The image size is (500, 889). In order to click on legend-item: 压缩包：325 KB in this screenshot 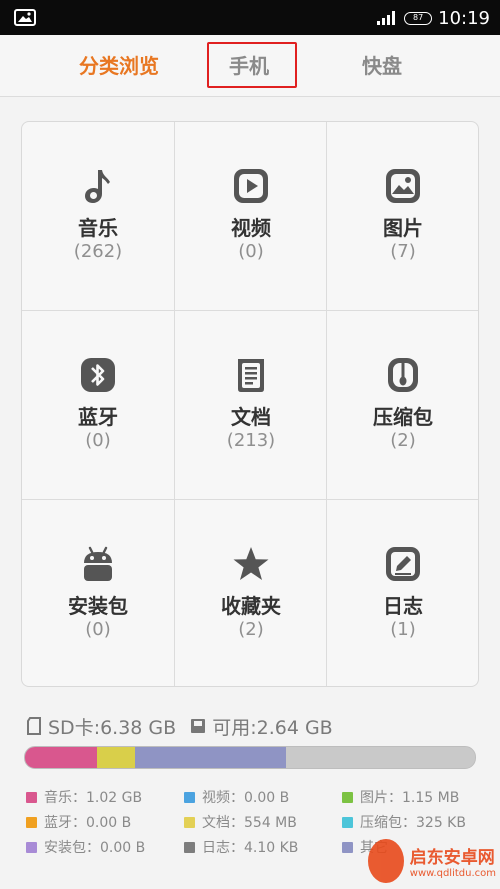, I will do `click(404, 822)`.